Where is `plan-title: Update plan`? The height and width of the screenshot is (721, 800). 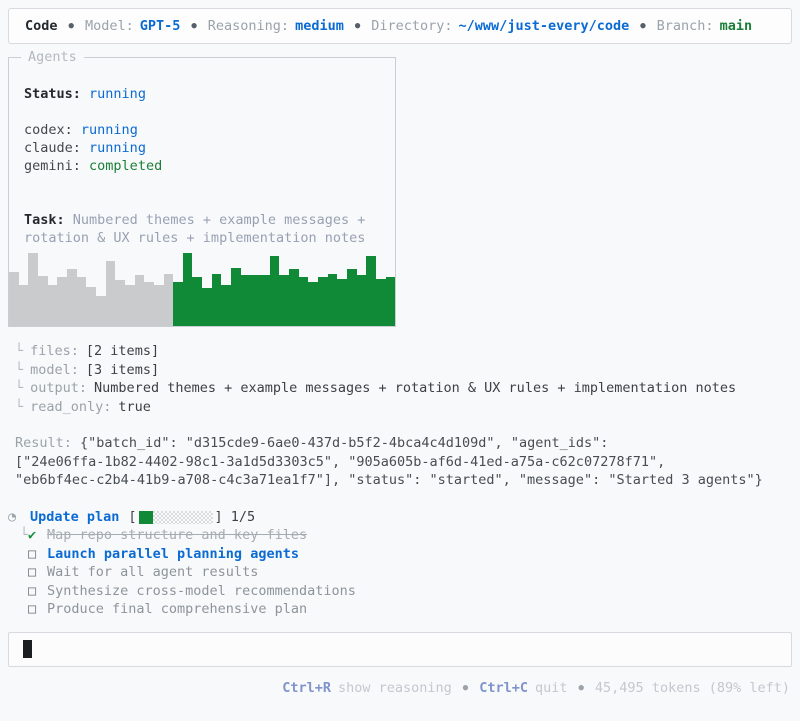
plan-title: Update plan is located at coordinates (75, 516).